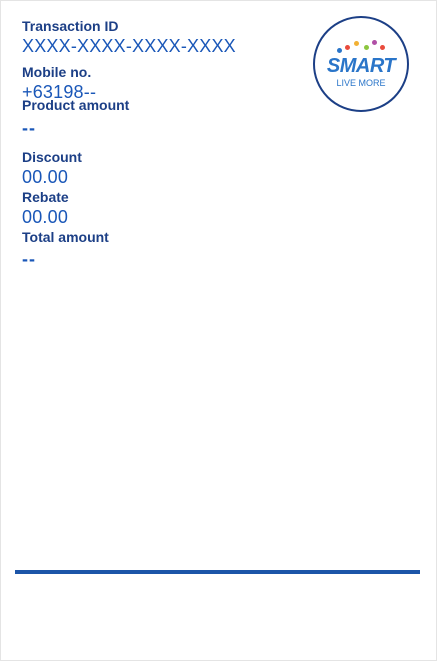 The image size is (437, 661). What do you see at coordinates (70, 26) in the screenshot?
I see `transaction-id-label: Transaction ID` at bounding box center [70, 26].